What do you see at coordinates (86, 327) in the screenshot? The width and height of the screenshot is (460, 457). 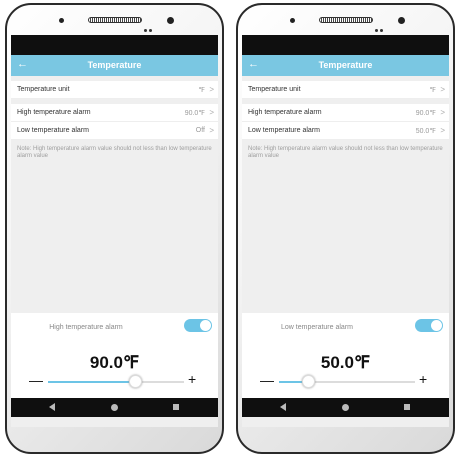 I see `sheet-label: High temperature alarm` at bounding box center [86, 327].